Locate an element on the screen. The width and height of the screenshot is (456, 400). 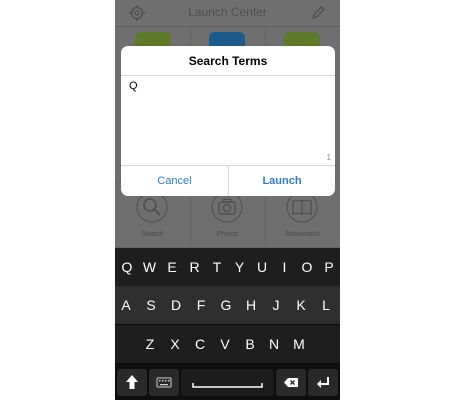
delete-key is located at coordinates (291, 382).